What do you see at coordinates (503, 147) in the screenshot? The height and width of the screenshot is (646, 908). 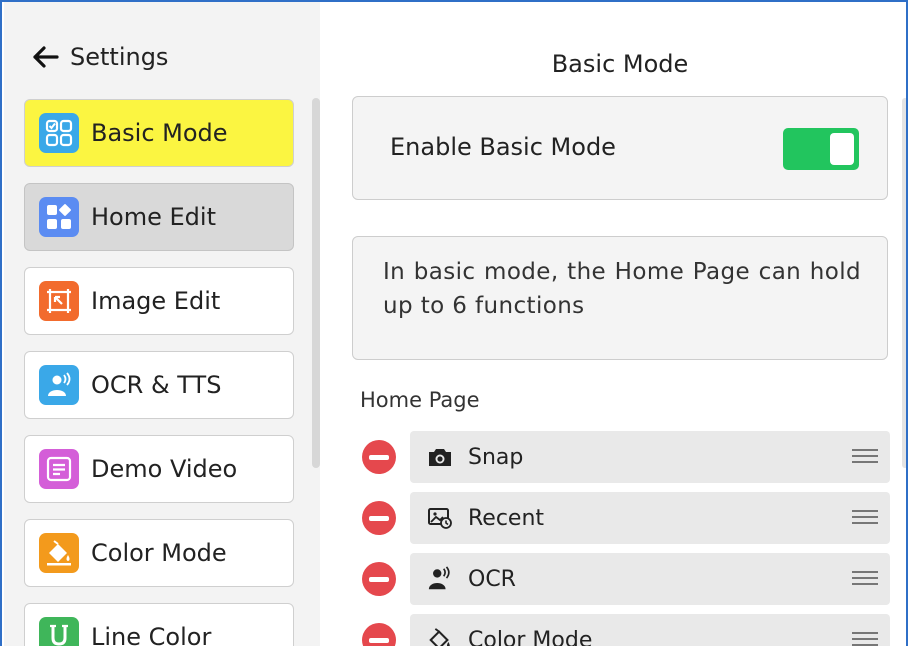 I see `toggle-label: Enable Basic Mode` at bounding box center [503, 147].